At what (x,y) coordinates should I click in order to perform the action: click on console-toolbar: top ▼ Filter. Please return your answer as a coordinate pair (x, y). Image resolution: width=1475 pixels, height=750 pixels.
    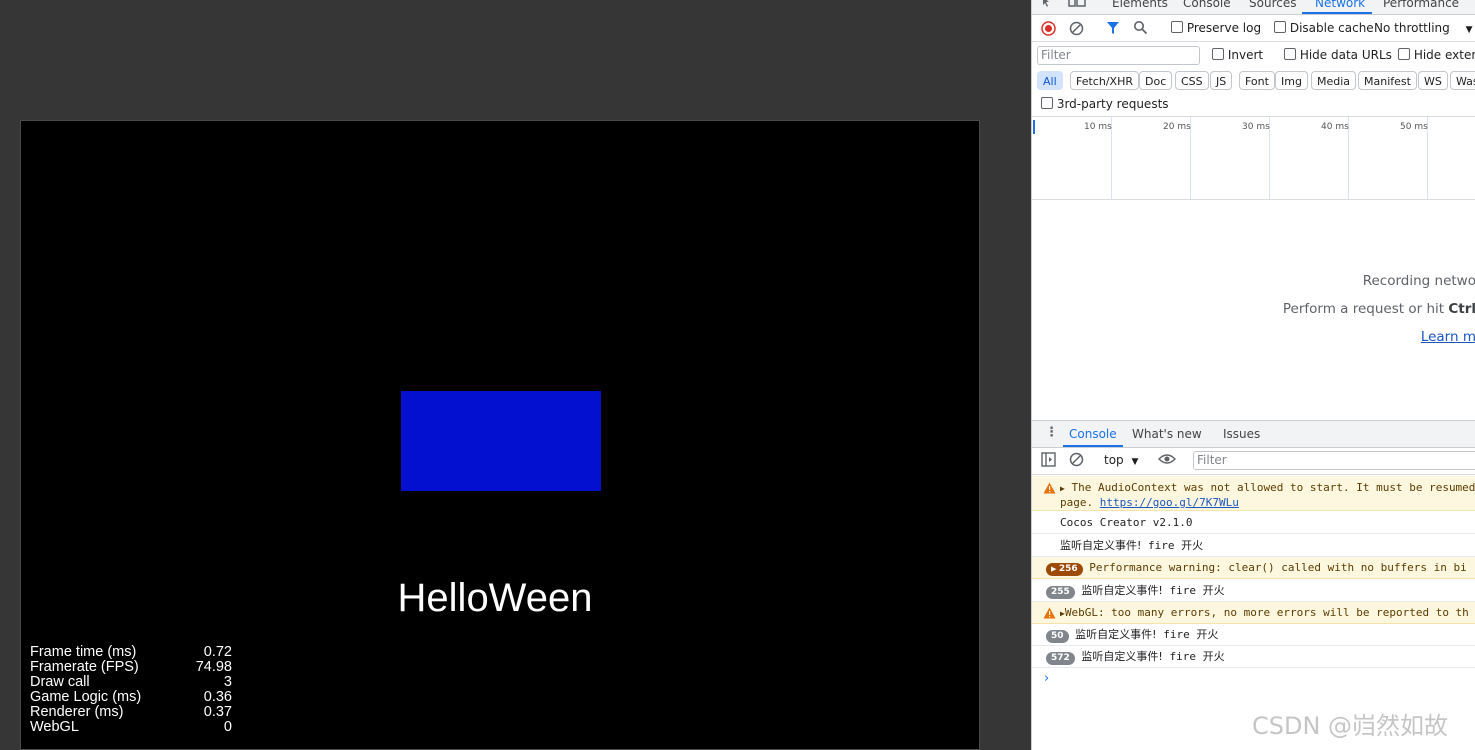
    Looking at the image, I should click on (1253, 461).